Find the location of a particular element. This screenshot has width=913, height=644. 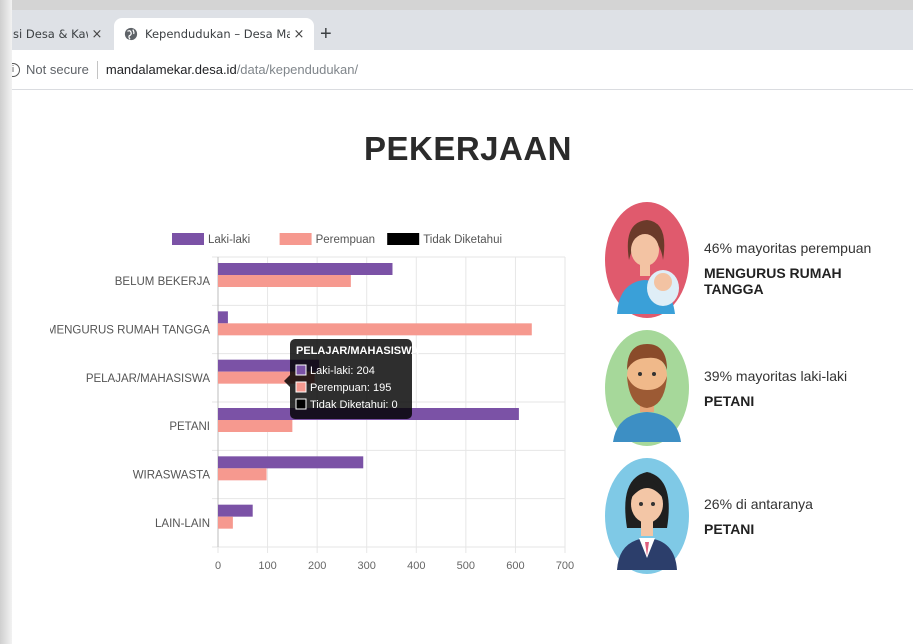

legend-label: Perempuan is located at coordinates (345, 240).